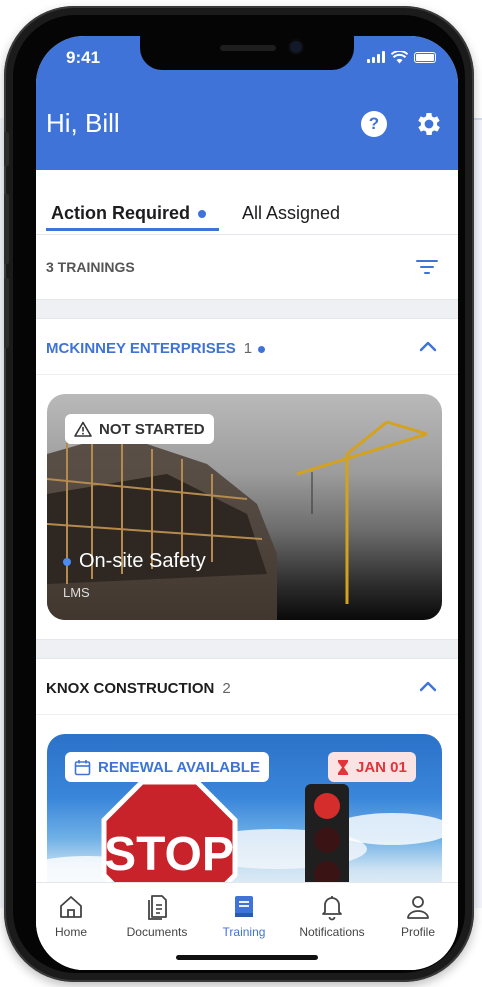 This screenshot has width=482, height=987. I want to click on group-header-mckinney: MCKINNEY ENTERPRISES 1, so click(247, 347).